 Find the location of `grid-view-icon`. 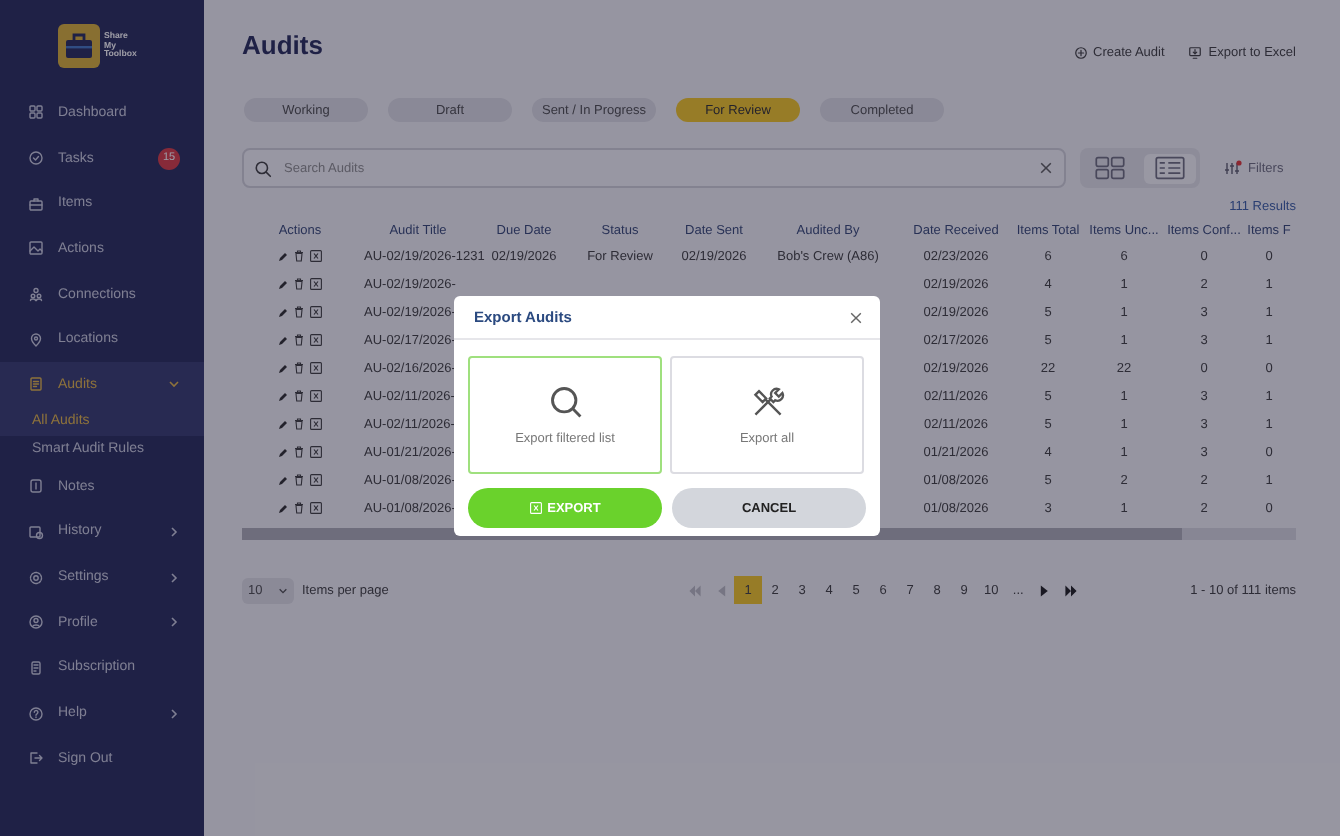

grid-view-icon is located at coordinates (1110, 168).